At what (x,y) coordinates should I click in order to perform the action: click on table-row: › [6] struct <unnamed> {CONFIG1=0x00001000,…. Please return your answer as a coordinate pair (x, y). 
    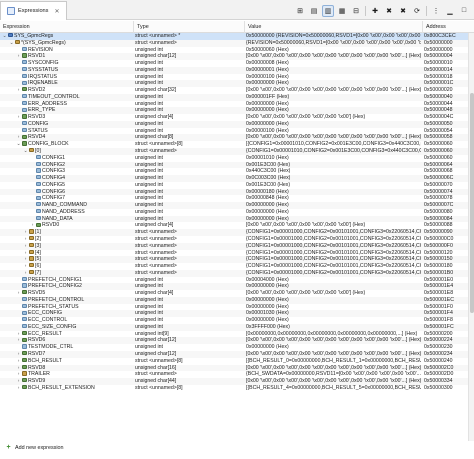
    Looking at the image, I should click on (237, 266).